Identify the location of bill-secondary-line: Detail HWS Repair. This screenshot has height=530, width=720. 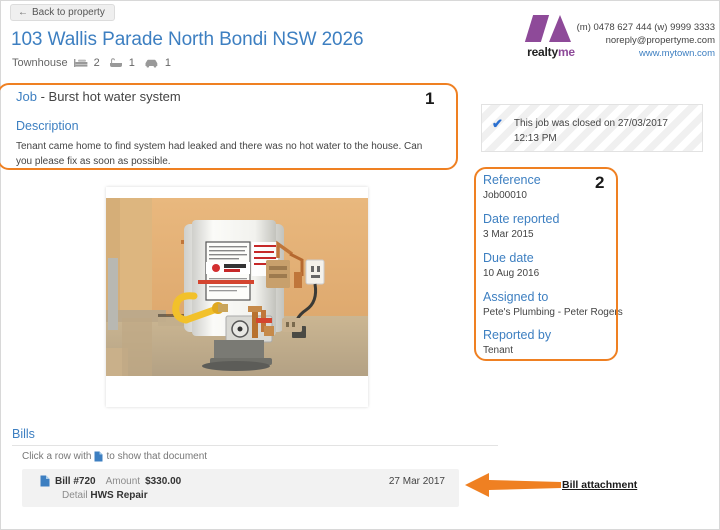
(105, 495).